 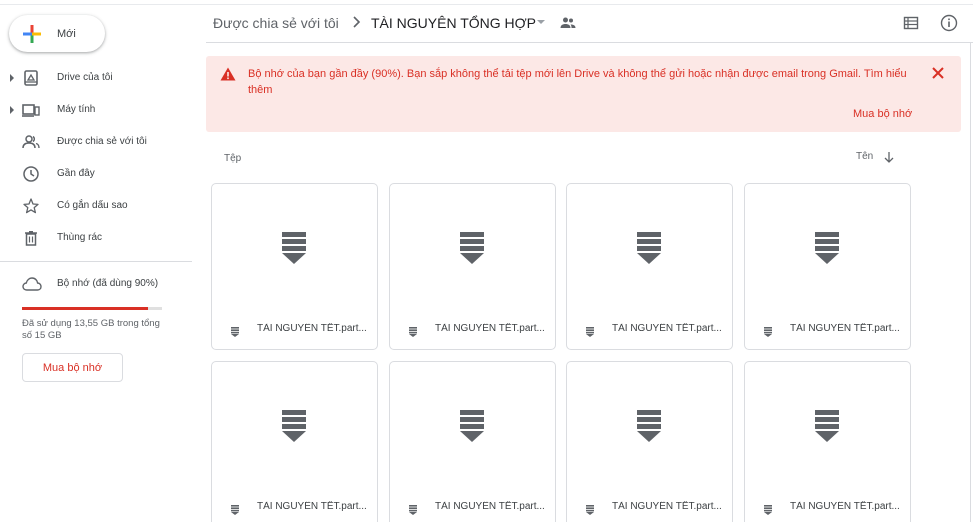 I want to click on new-button: Mới, so click(x=57, y=33).